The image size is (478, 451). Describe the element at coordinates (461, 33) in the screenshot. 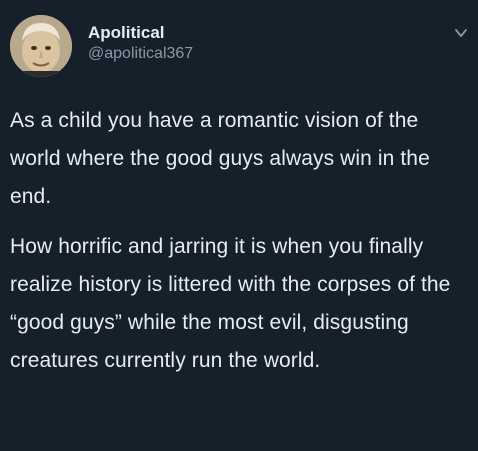

I see `chevron-down-icon` at that location.